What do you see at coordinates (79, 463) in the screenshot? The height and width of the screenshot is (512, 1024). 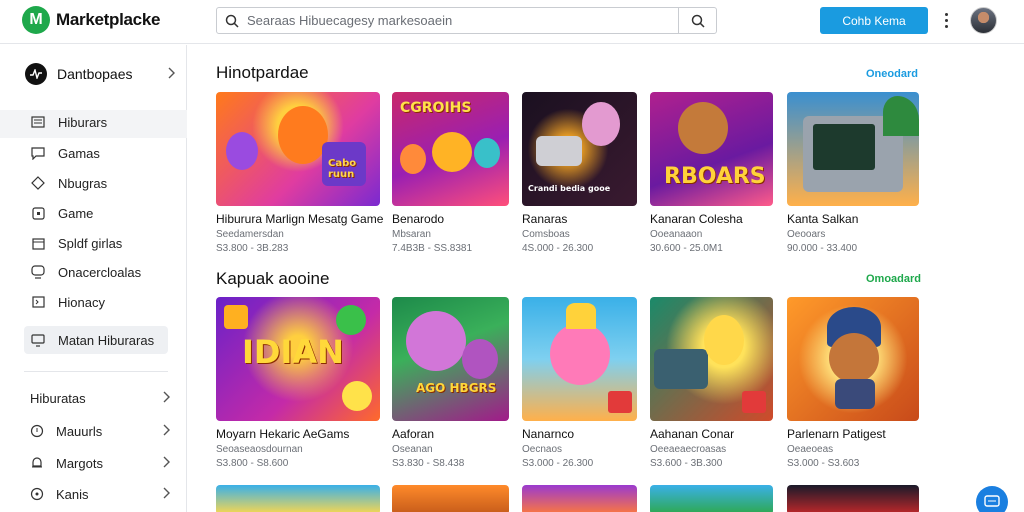 I see `sidebar-group-label: Margots` at bounding box center [79, 463].